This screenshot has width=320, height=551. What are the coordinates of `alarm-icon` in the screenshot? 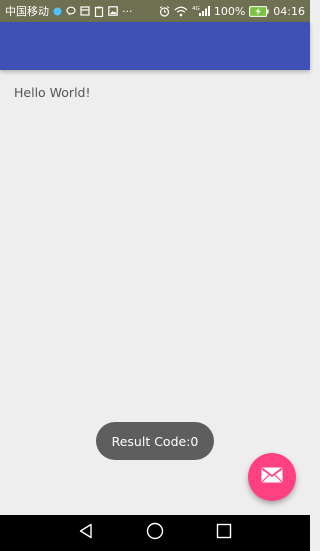 It's located at (164, 11).